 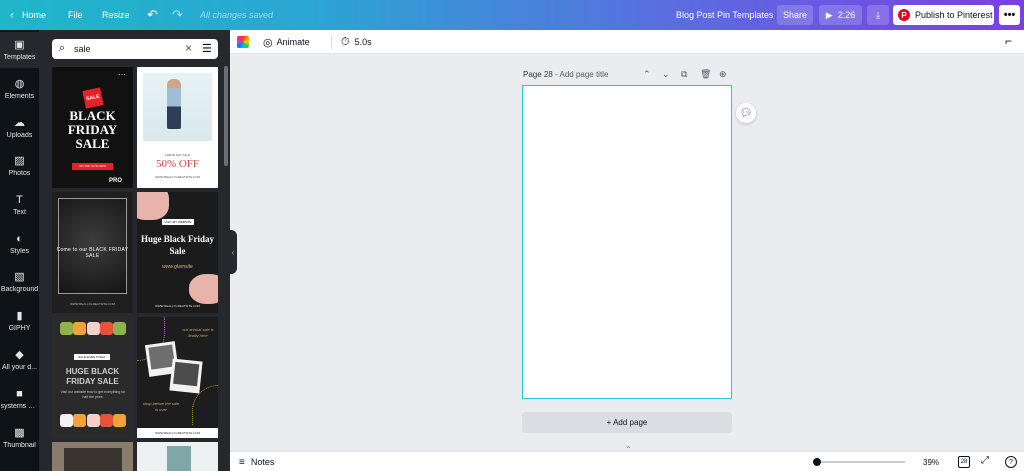 I want to click on play-icon: ▶, so click(x=829, y=14).